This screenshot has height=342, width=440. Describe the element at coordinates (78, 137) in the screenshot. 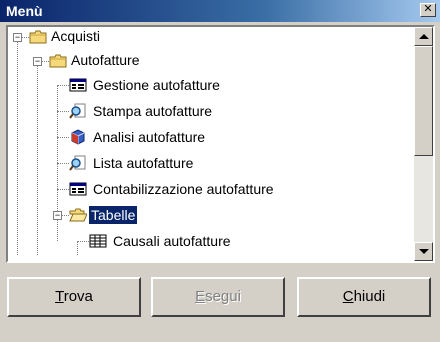

I see `analysis-cube-icon` at that location.